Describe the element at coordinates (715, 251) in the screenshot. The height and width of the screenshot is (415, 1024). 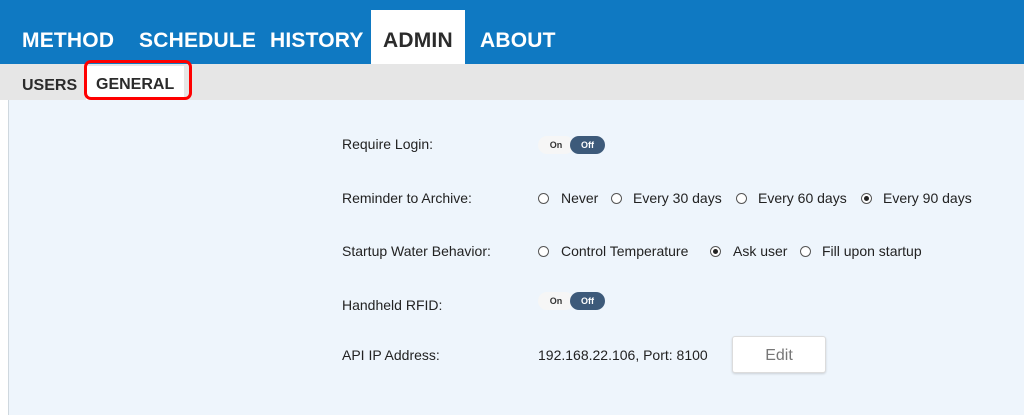
I see `radio-ask-user` at that location.